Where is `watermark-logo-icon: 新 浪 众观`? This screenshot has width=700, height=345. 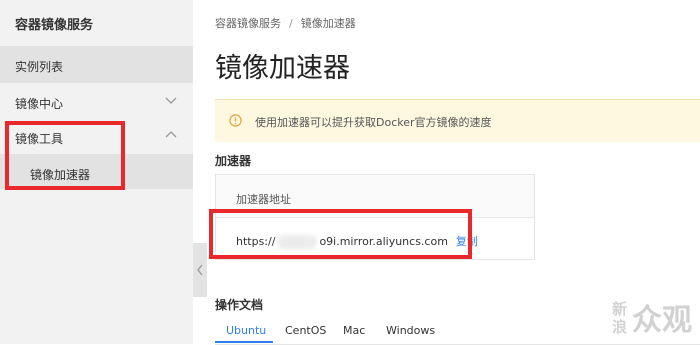 watermark-logo-icon: 新 浪 众观 is located at coordinates (652, 318).